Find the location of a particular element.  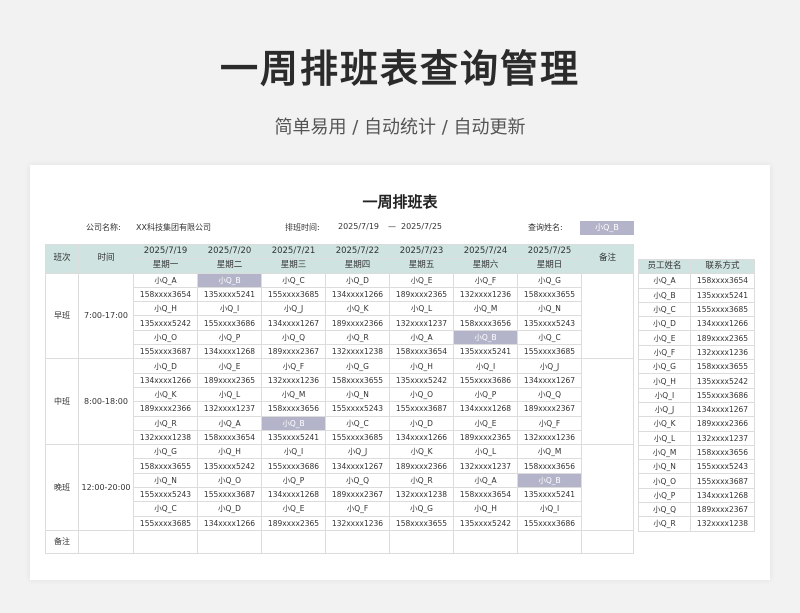

col-remark-header: 备注 is located at coordinates (607, 259).